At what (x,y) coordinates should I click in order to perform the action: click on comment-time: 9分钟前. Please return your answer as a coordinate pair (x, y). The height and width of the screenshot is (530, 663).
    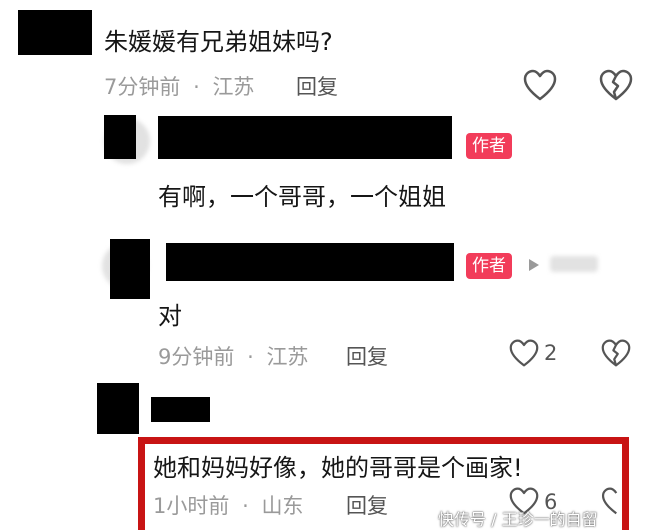
    Looking at the image, I should click on (196, 357).